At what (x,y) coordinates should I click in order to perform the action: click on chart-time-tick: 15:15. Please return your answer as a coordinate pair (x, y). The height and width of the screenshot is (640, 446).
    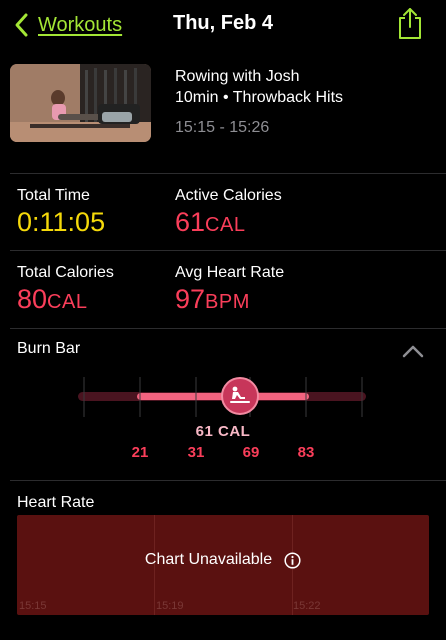
    Looking at the image, I should click on (33, 606).